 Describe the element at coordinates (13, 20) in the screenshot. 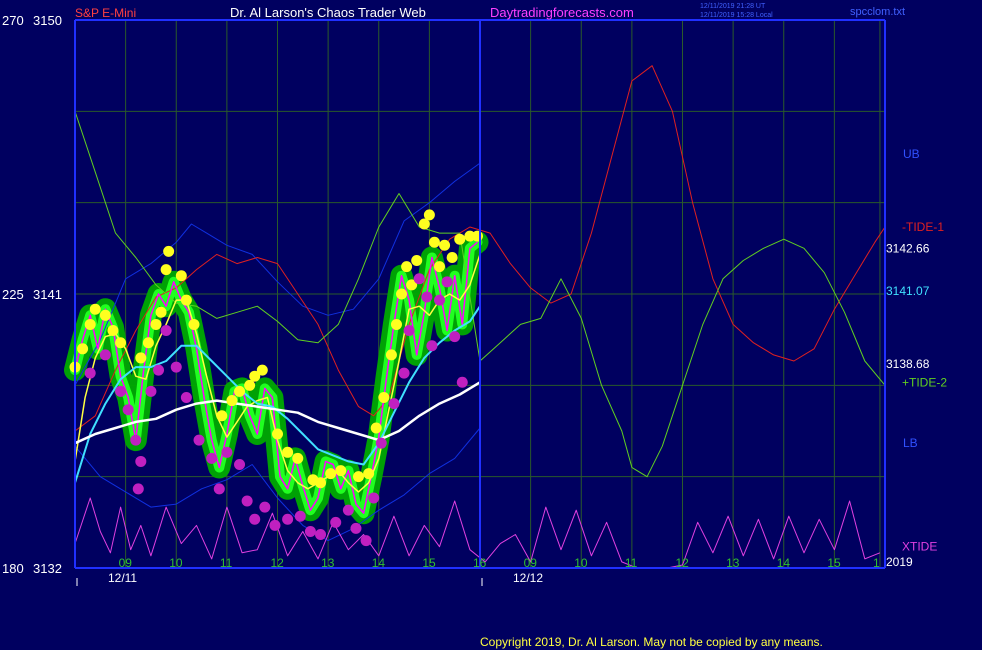

I see `left-axis-label-0: 270` at that location.